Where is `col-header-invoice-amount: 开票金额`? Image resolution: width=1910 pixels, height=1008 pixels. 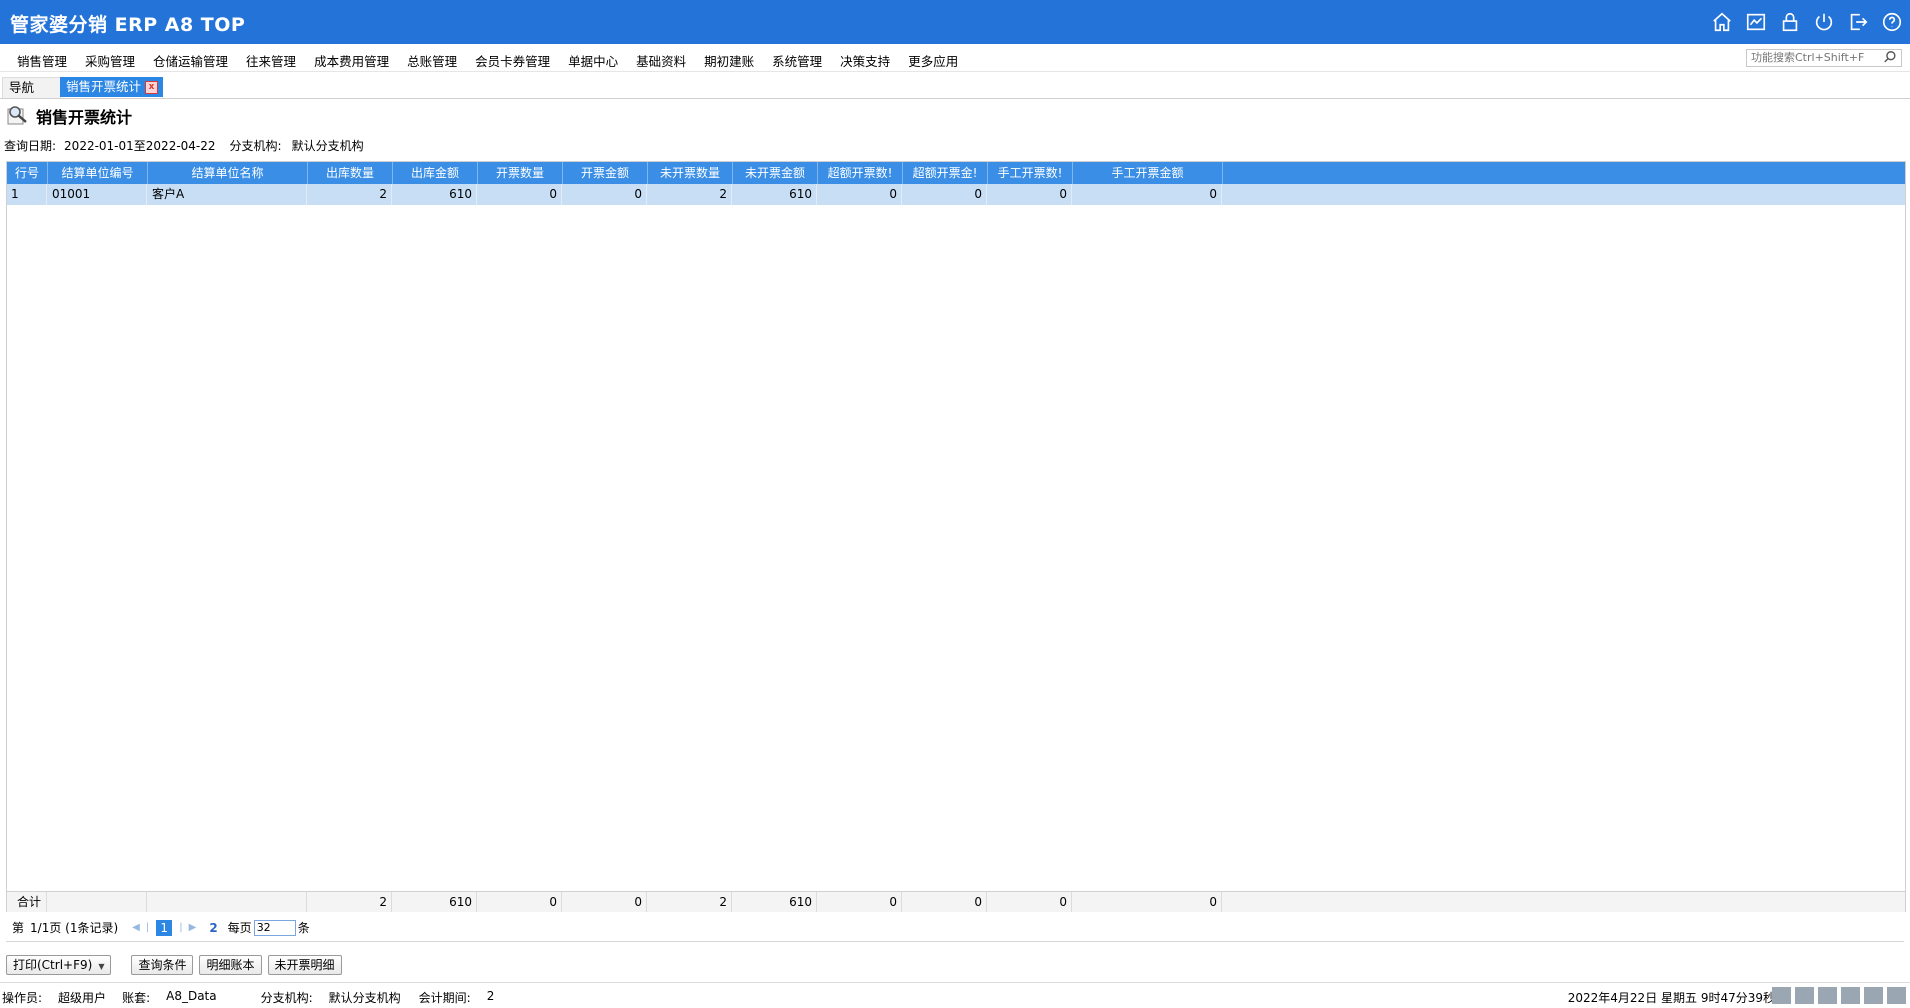 col-header-invoice-amount: 开票金额 is located at coordinates (605, 173).